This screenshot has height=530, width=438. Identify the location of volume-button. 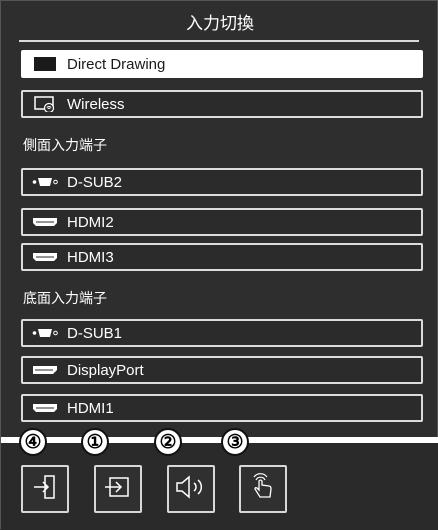
(191, 489).